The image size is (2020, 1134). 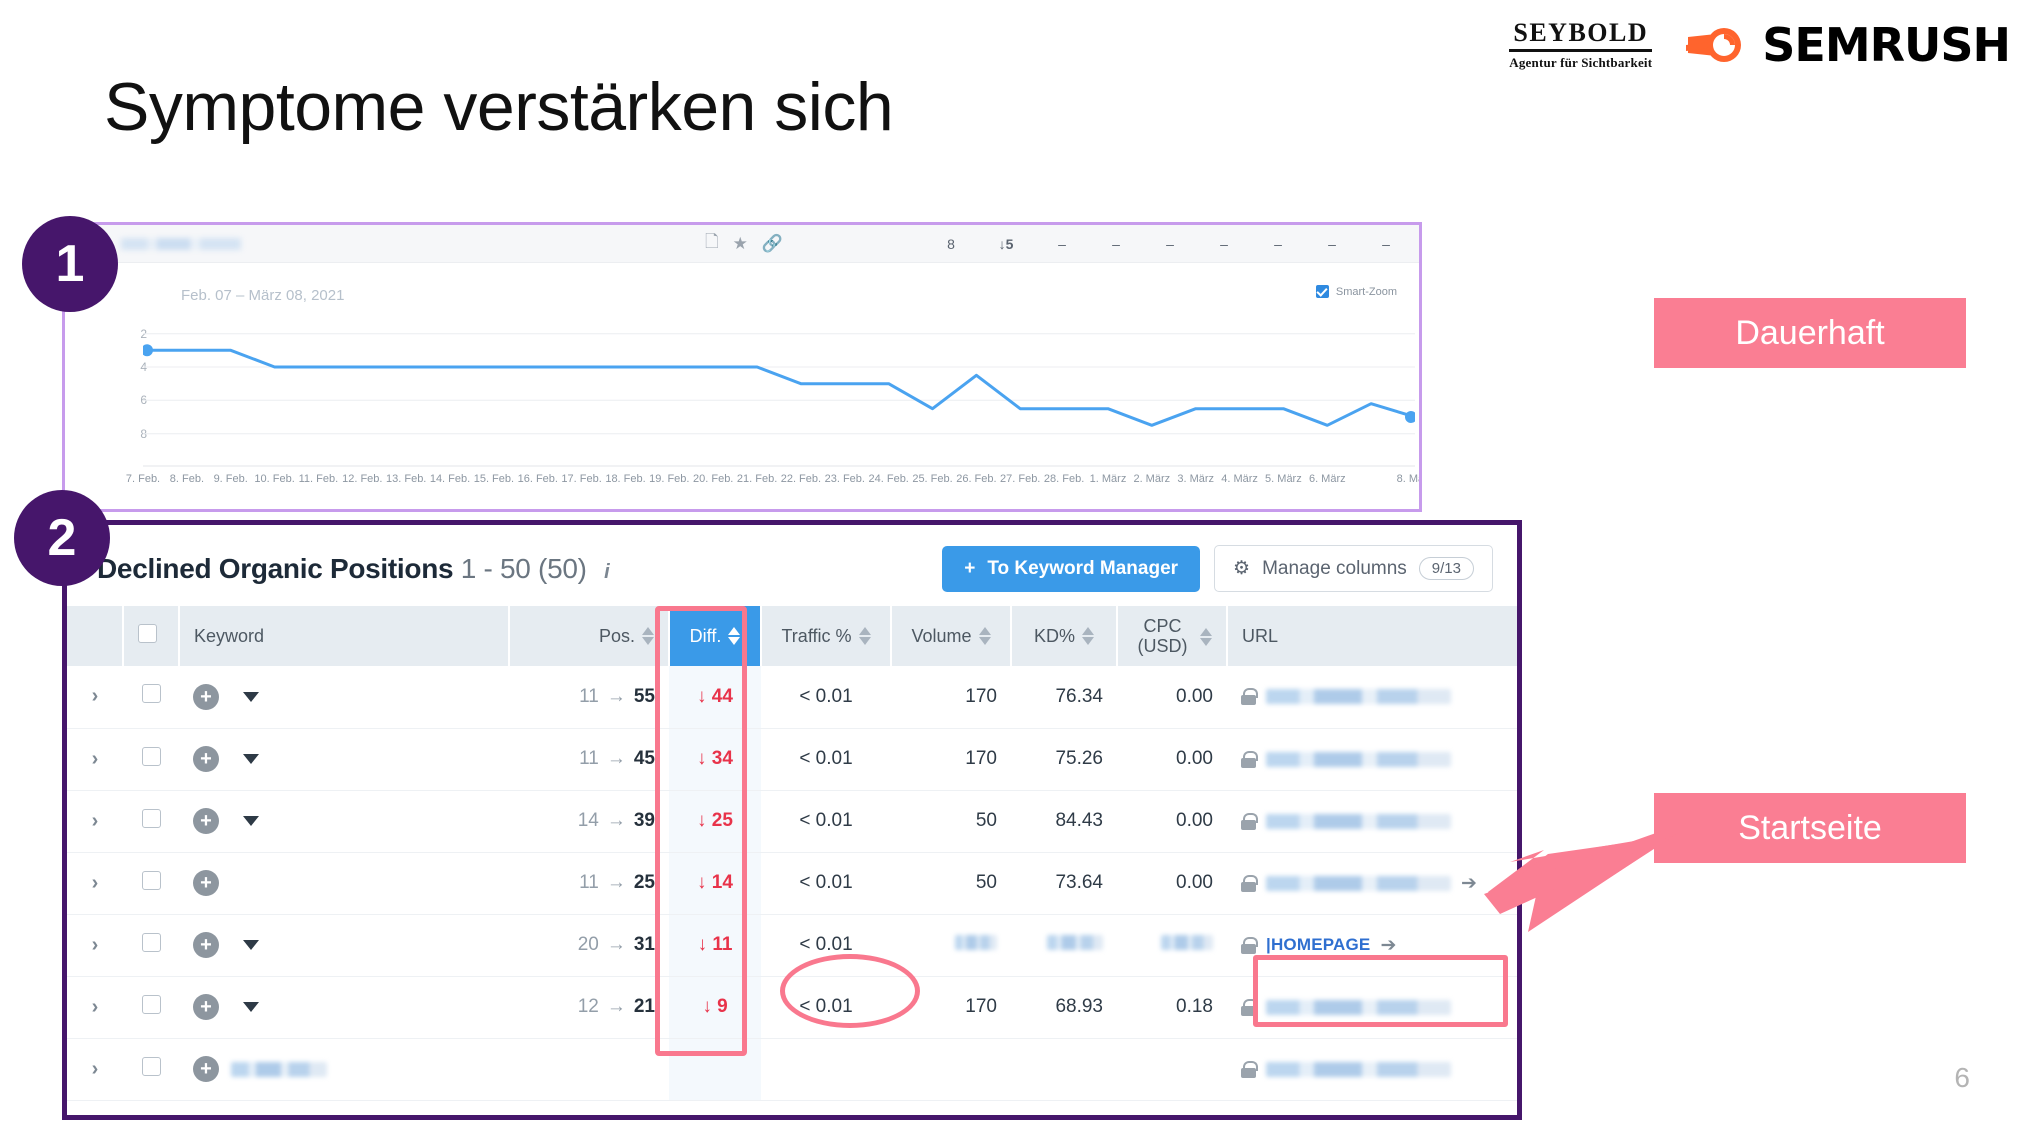 I want to click on redacted-url, so click(x=1358, y=821).